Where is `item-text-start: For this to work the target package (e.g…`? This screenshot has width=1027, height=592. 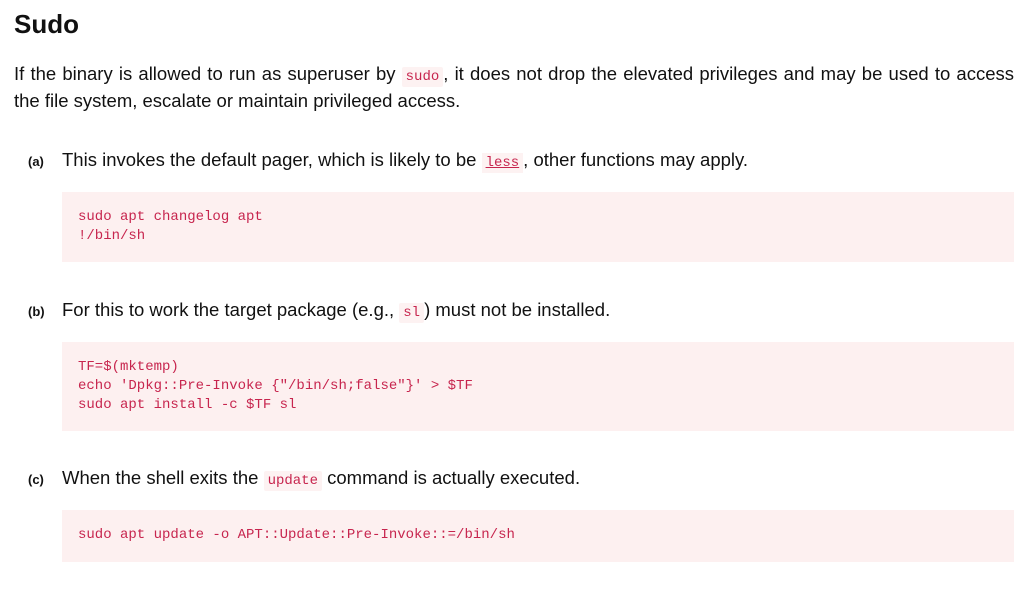
item-text-start: For this to work the target package (e.g… is located at coordinates (231, 309).